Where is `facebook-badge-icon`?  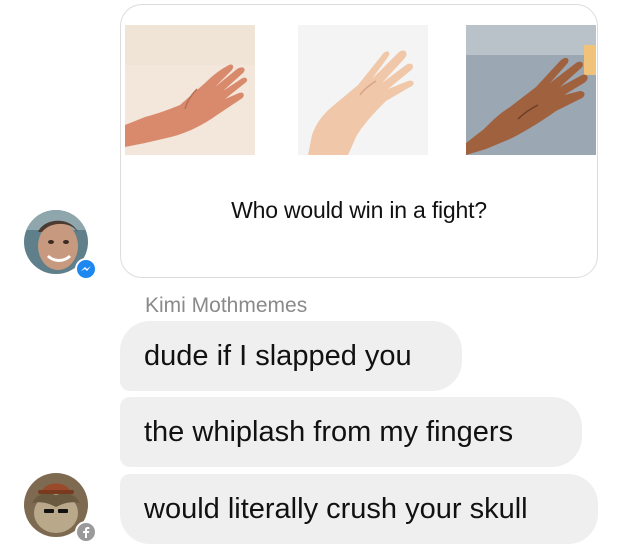
facebook-badge-icon is located at coordinates (86, 532).